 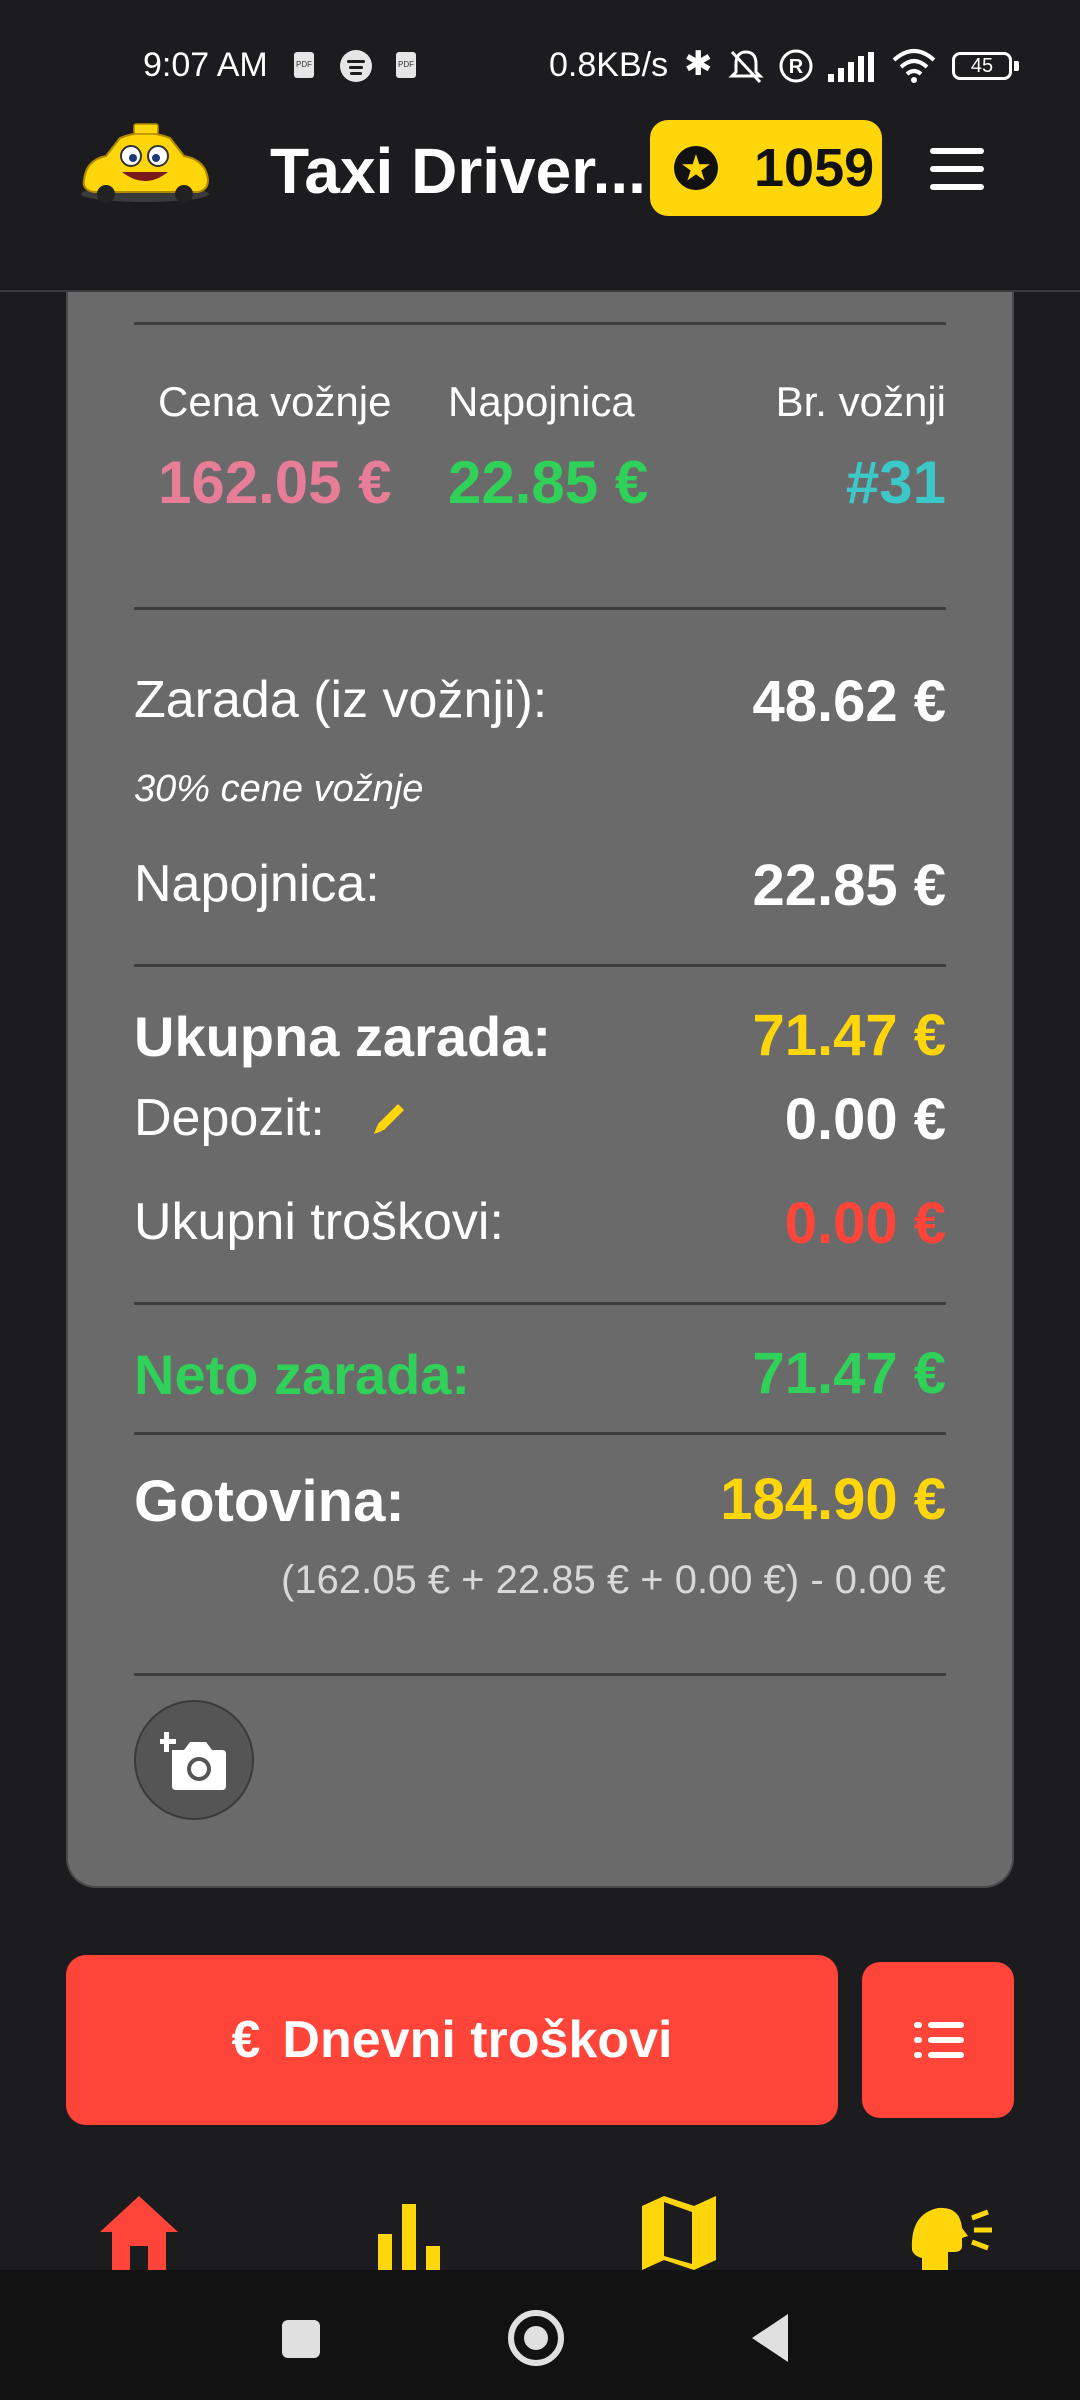 What do you see at coordinates (865, 1223) in the screenshot?
I see `expenses-value: 0.00 €` at bounding box center [865, 1223].